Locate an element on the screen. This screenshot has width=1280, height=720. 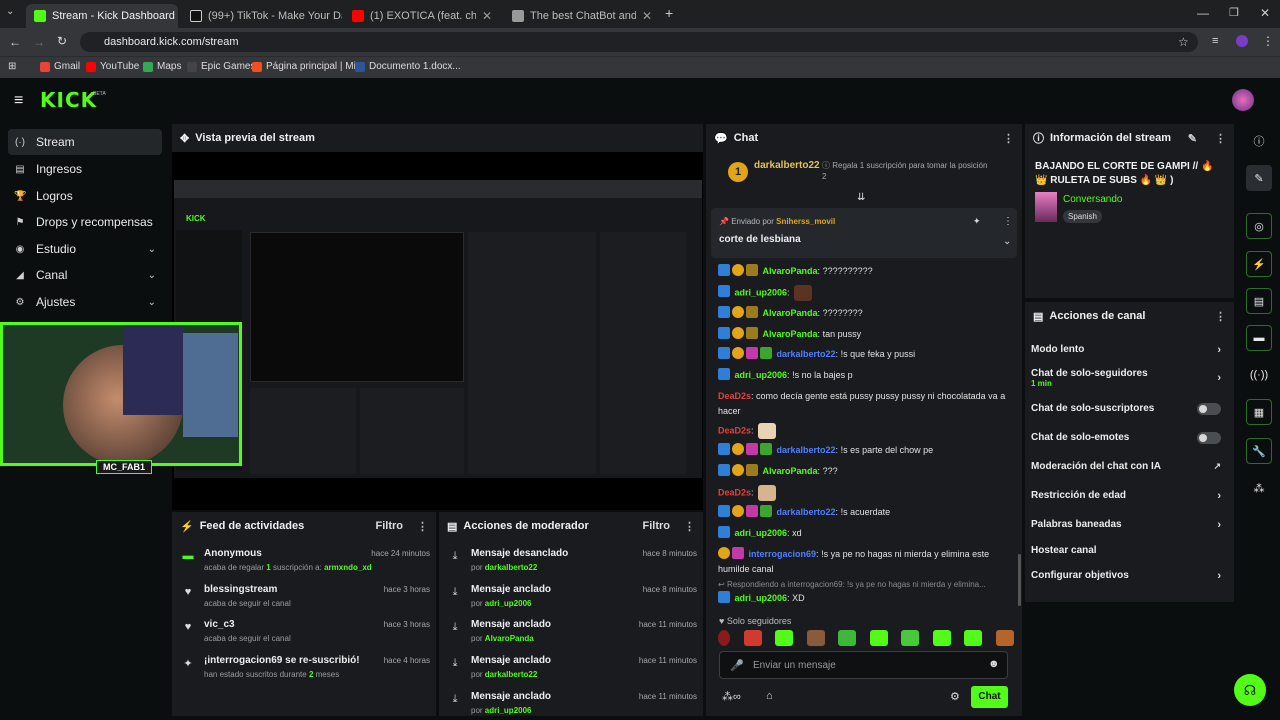
tab-tiktok: (99+) TikTok - Make Your Day ✕ is located at coordinates (262, 16).